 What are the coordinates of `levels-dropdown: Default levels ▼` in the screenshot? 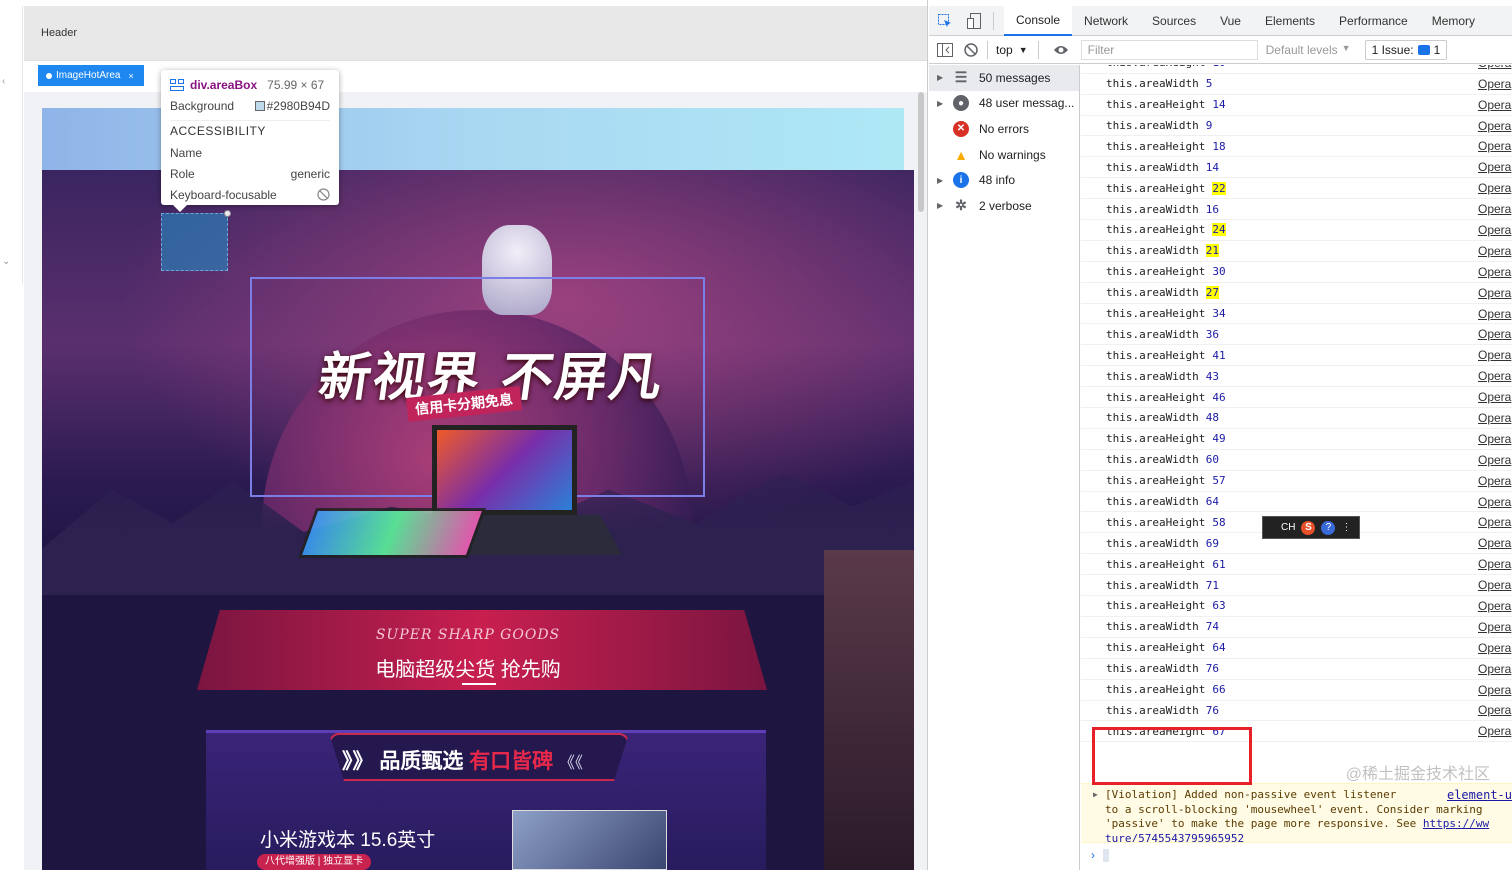 It's located at (1308, 50).